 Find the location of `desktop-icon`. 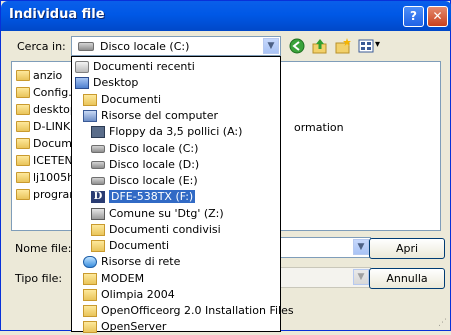

desktop-icon is located at coordinates (82, 83).